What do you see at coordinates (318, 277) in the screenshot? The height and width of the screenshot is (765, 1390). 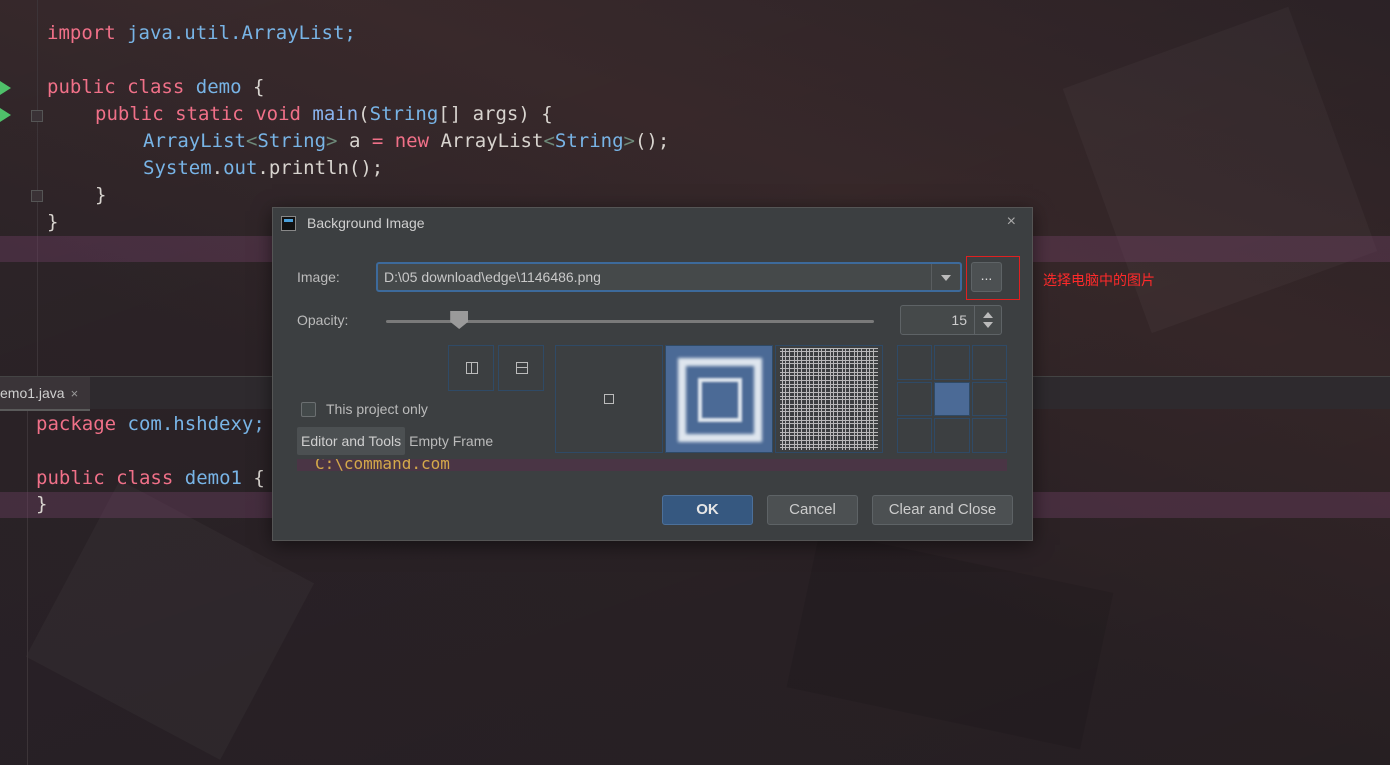 I see `image-label: Image:` at bounding box center [318, 277].